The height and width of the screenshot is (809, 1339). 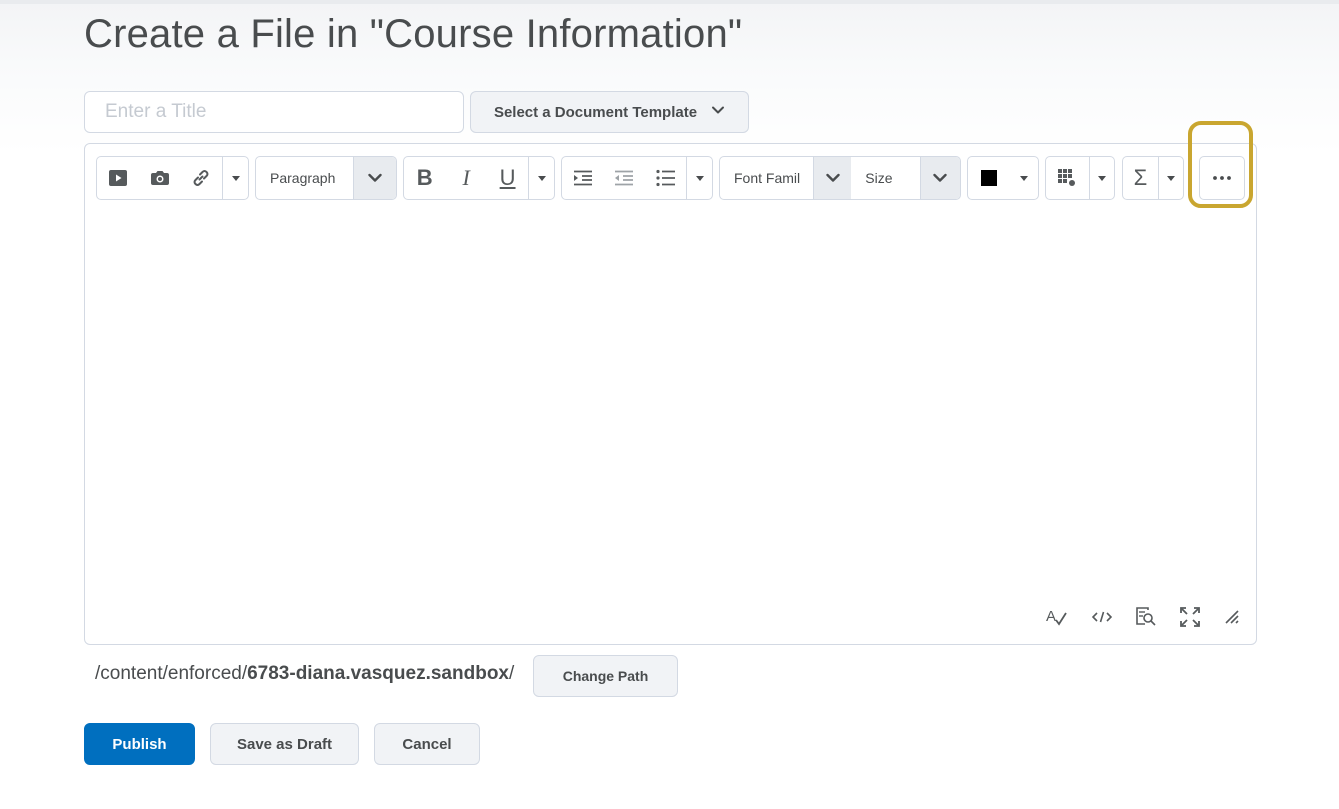 What do you see at coordinates (1140, 178) in the screenshot?
I see `sigma-icon: Σ` at bounding box center [1140, 178].